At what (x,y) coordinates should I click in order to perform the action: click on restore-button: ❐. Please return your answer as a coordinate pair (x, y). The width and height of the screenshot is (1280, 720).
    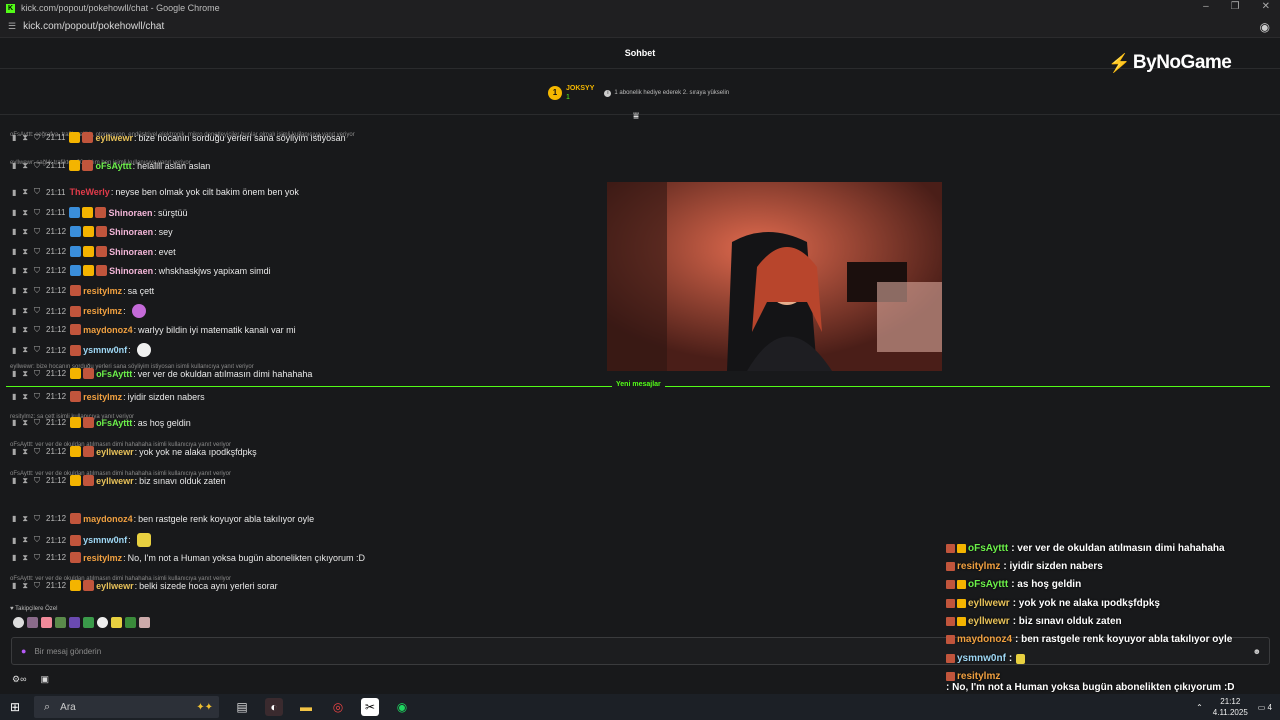
    Looking at the image, I should click on (1235, 6).